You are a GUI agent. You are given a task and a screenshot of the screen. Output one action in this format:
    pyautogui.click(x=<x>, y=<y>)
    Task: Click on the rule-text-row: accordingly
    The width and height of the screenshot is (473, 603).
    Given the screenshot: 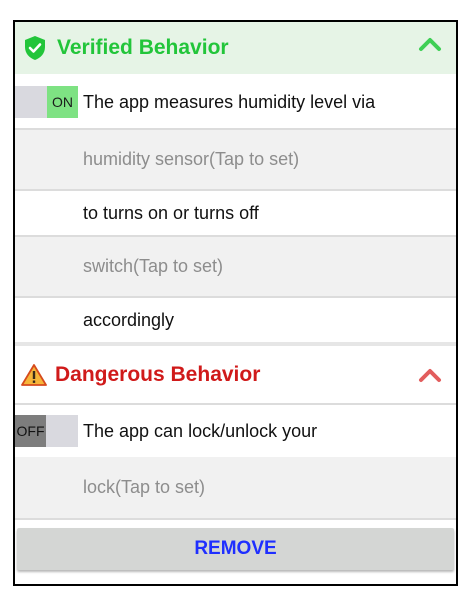 What is the action you would take?
    pyautogui.click(x=235, y=320)
    